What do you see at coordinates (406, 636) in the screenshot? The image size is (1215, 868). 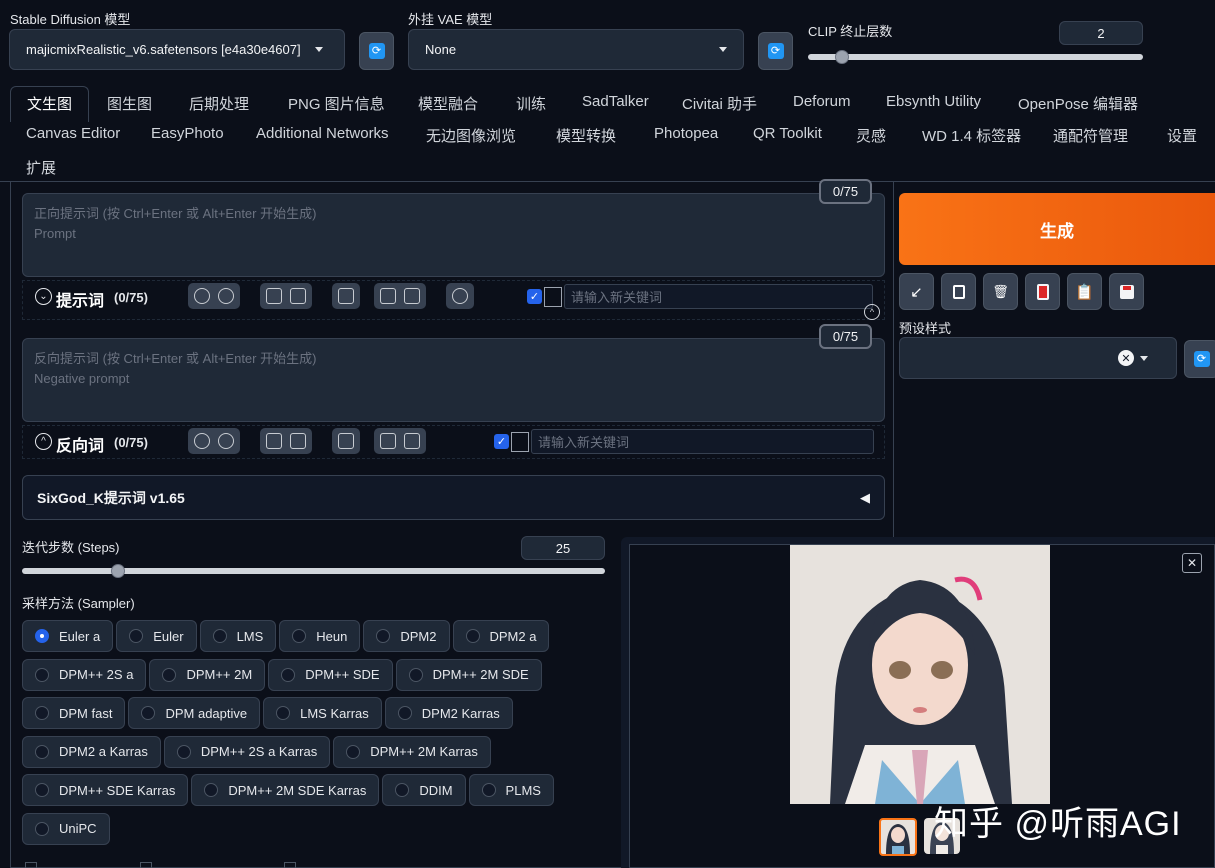 I see `sampler-option: DPM2` at bounding box center [406, 636].